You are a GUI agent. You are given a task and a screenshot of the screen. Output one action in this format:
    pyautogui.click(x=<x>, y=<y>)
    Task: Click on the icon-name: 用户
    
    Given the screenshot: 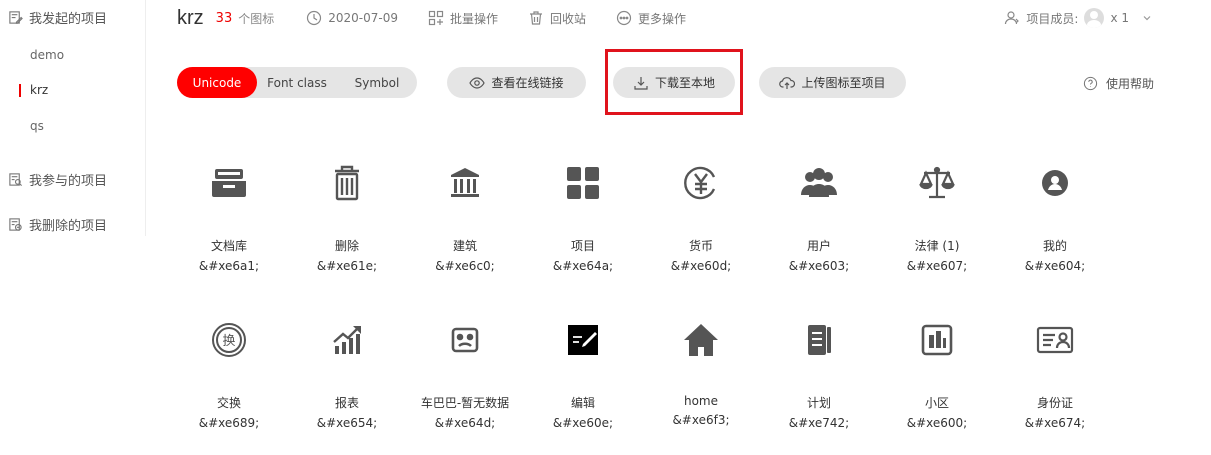 What is the action you would take?
    pyautogui.click(x=818, y=246)
    